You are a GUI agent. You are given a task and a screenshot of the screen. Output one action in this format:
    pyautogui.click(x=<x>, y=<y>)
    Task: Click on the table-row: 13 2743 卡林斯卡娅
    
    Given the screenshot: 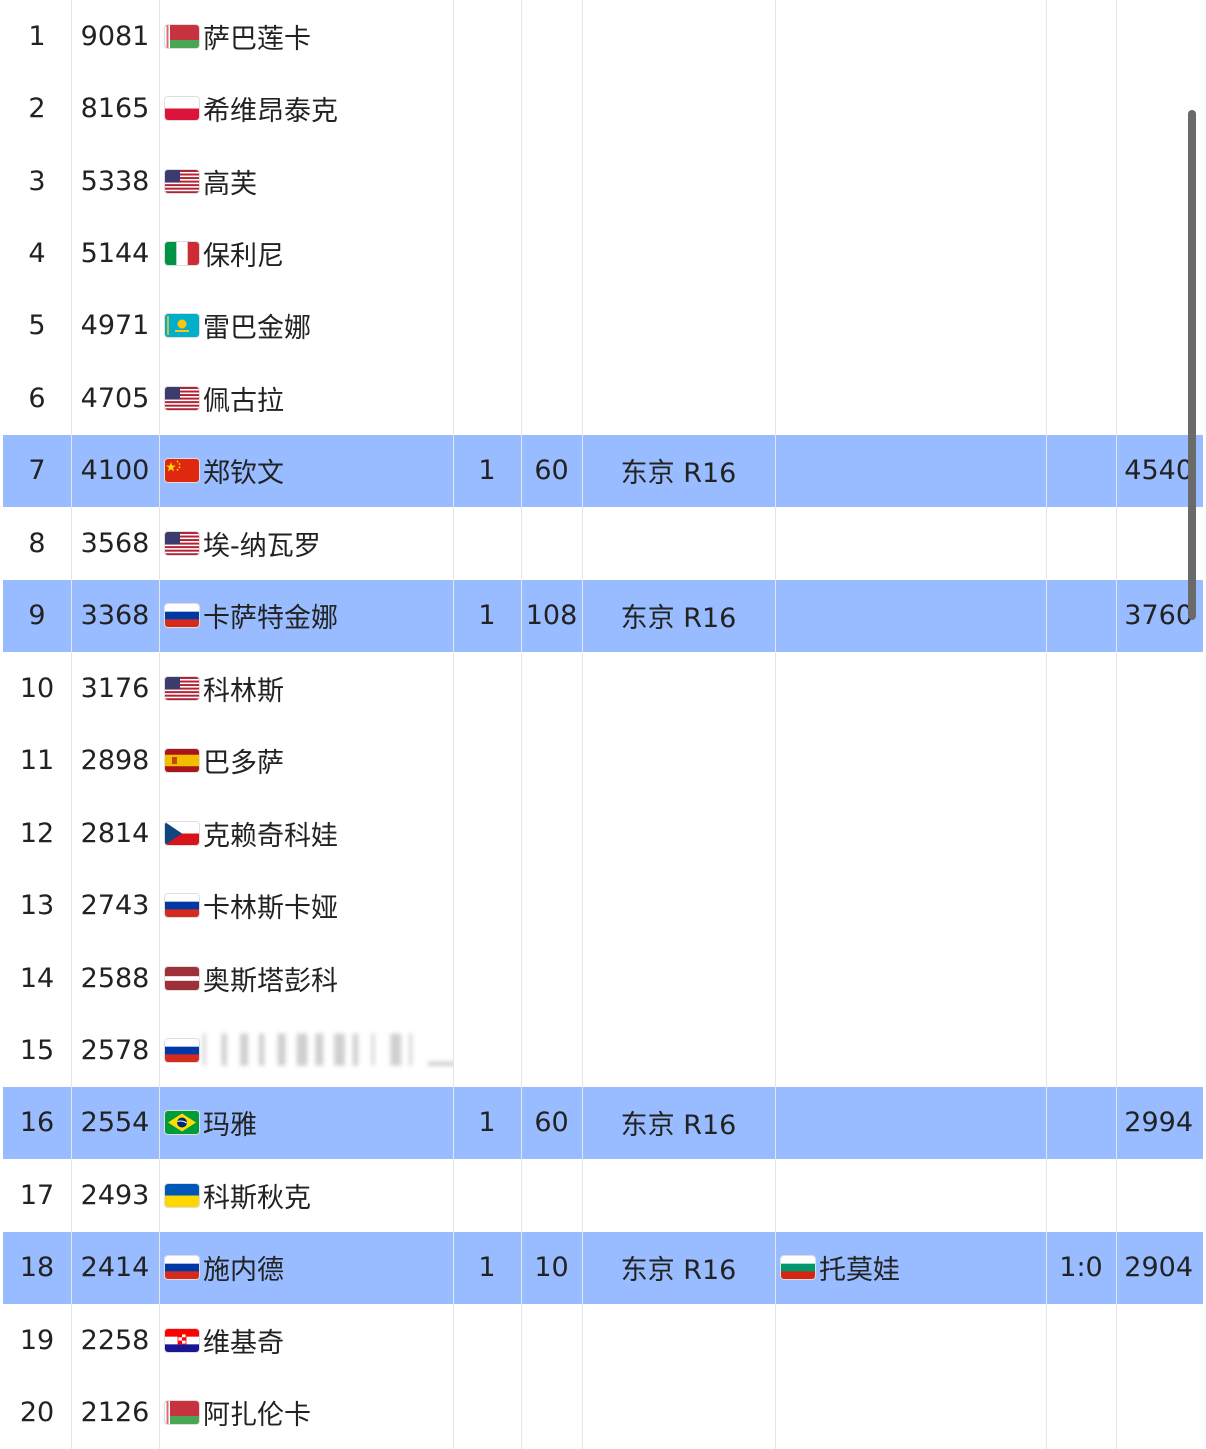 What is the action you would take?
    pyautogui.click(x=603, y=905)
    